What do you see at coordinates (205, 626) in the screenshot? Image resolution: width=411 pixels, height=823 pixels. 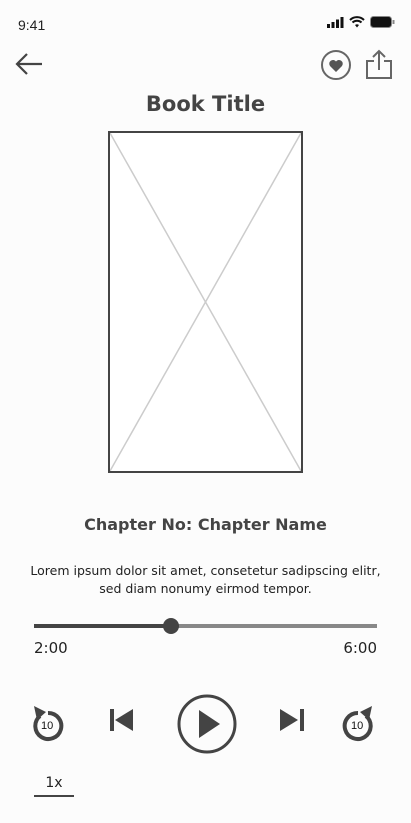 I see `progress-slider` at bounding box center [205, 626].